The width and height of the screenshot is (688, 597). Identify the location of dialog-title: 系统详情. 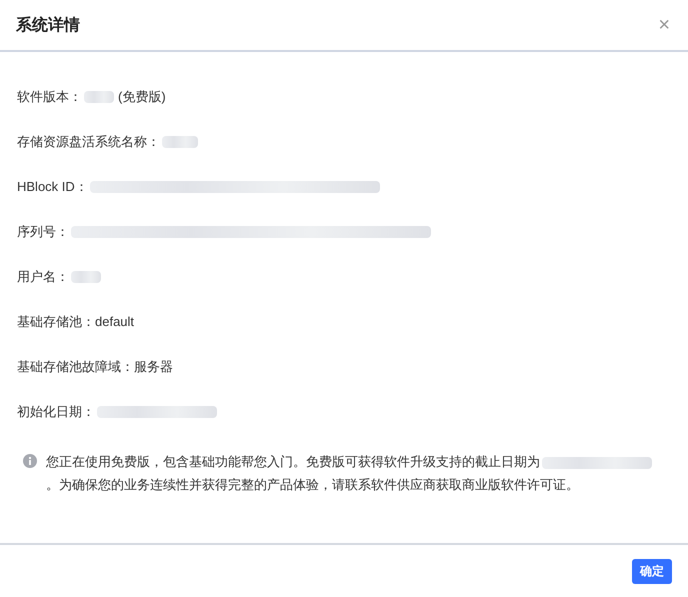
(48, 25).